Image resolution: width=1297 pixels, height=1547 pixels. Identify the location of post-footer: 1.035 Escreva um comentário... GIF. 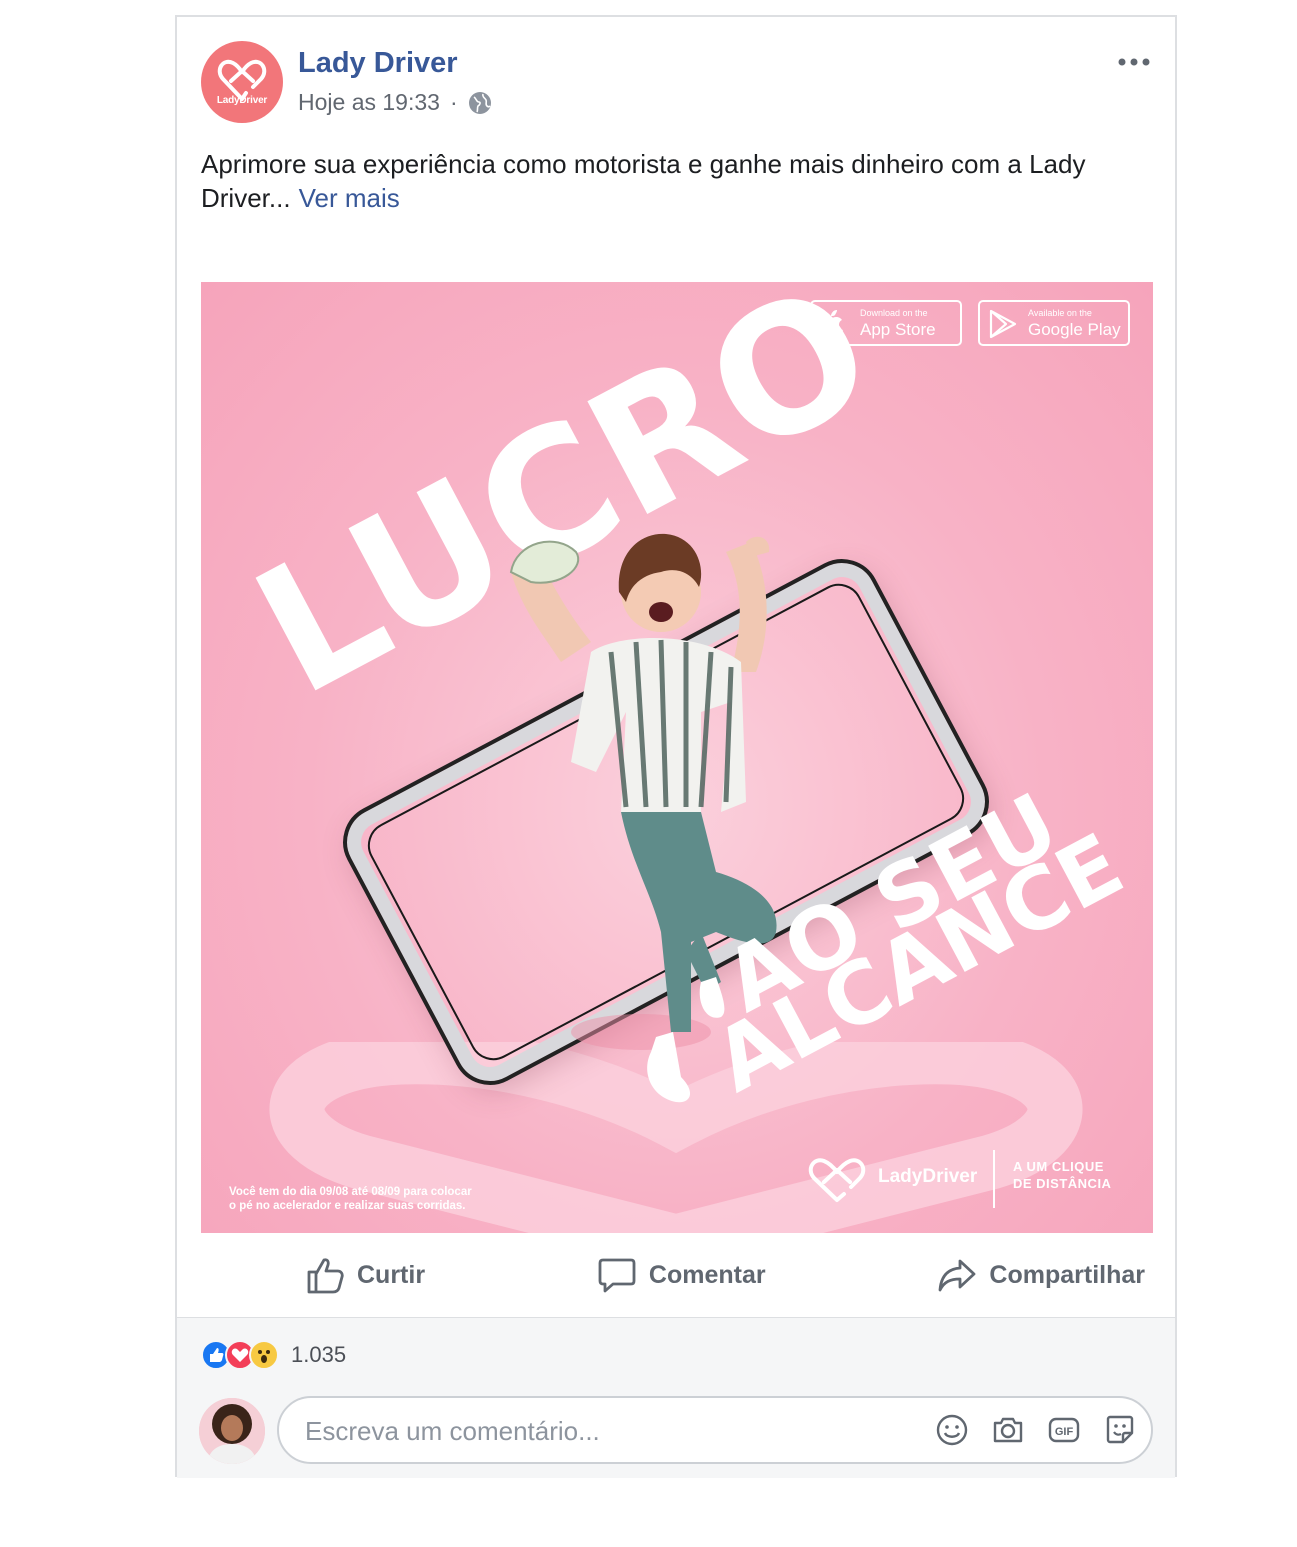
(676, 1397).